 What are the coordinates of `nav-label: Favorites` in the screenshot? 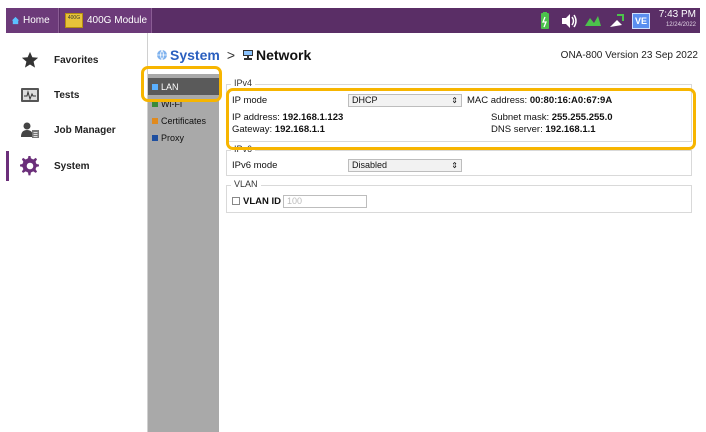 It's located at (76, 60).